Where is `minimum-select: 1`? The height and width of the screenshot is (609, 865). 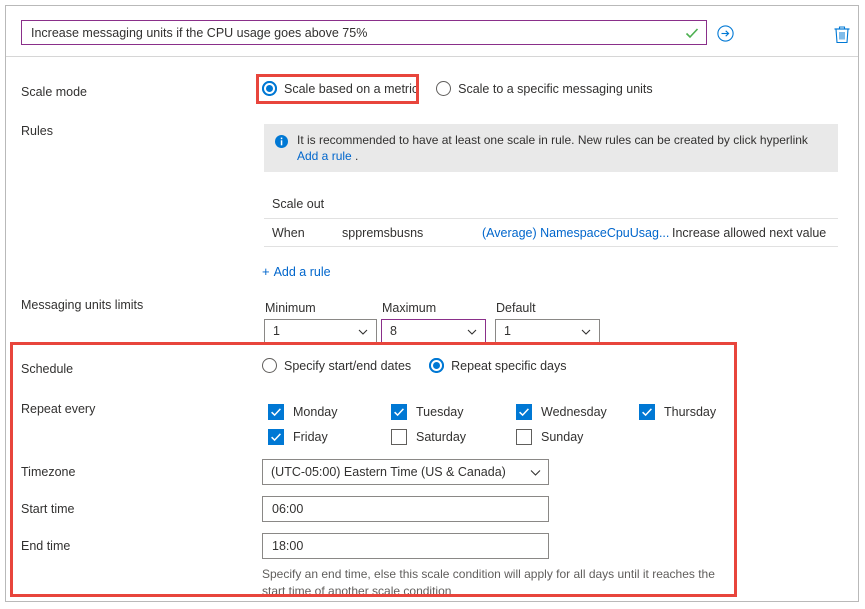 minimum-select: 1 is located at coordinates (320, 331).